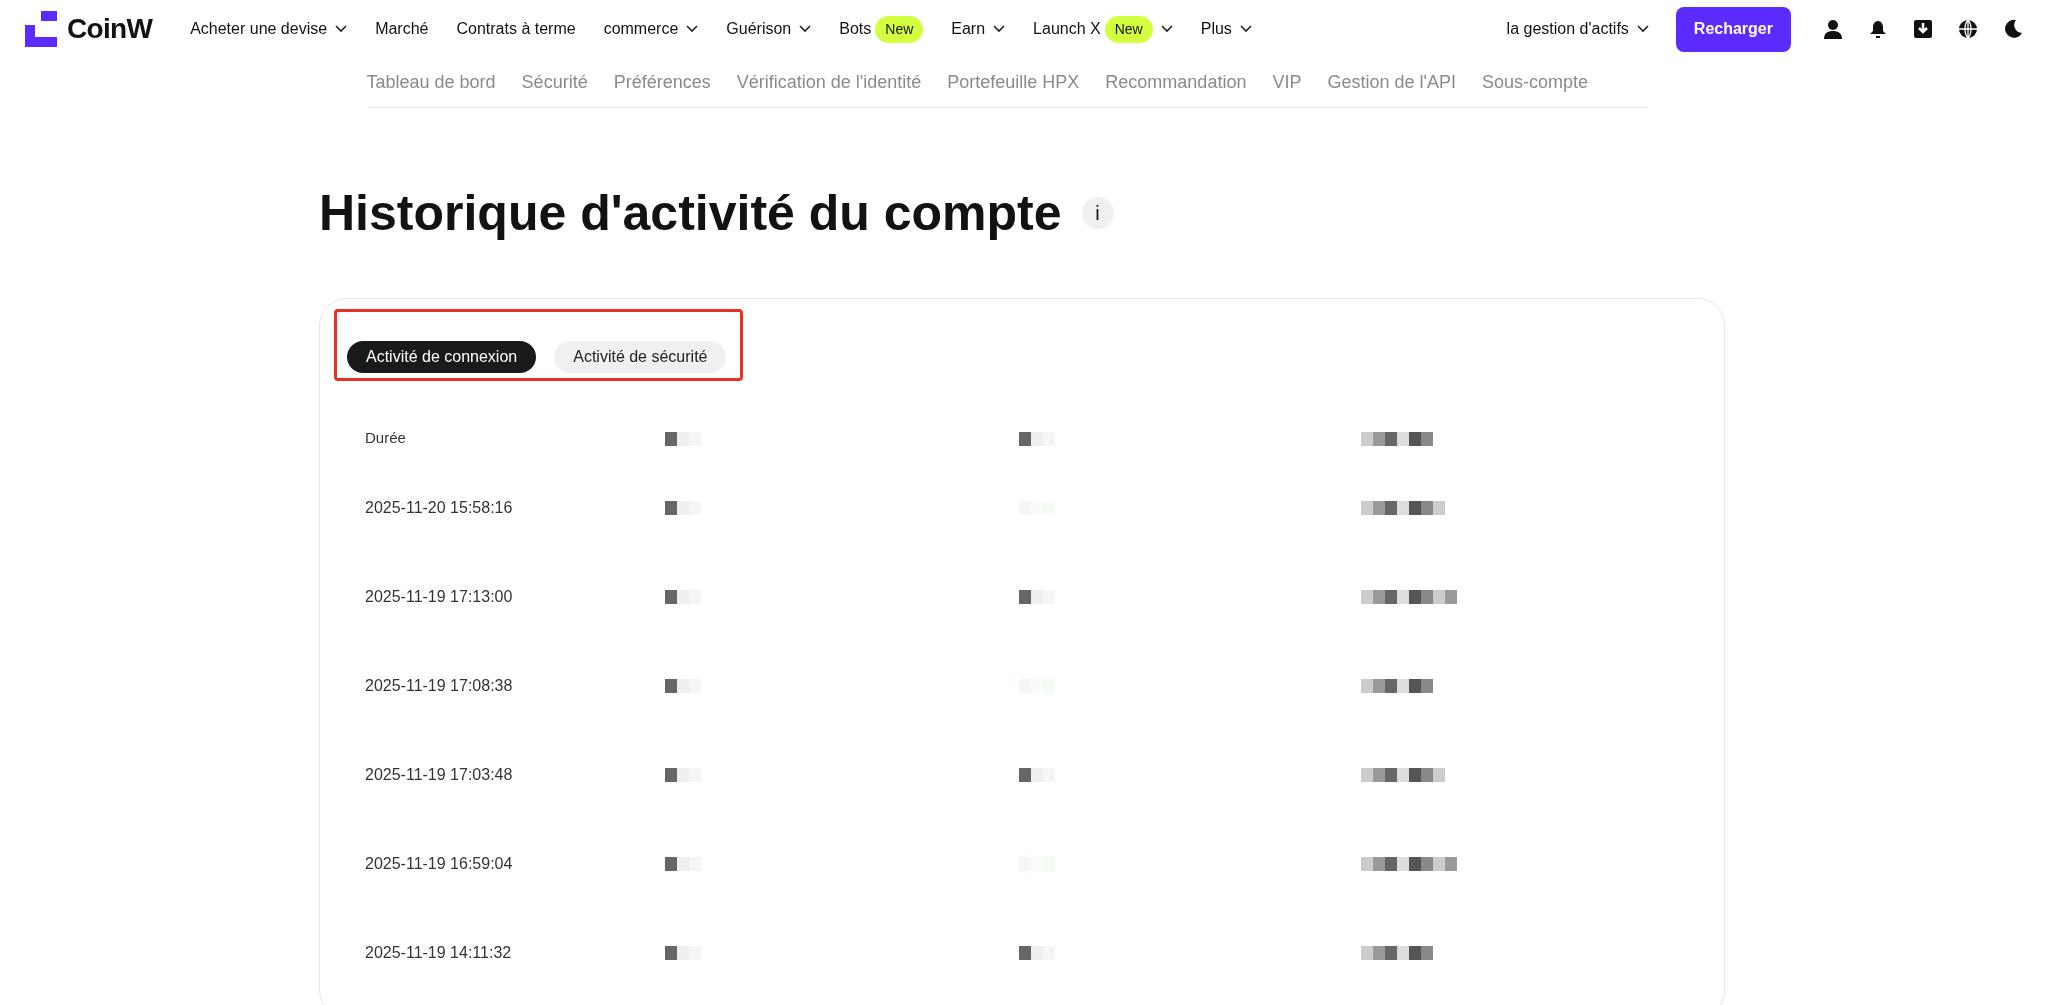 The width and height of the screenshot is (2048, 1005). I want to click on globe-icon, so click(1968, 29).